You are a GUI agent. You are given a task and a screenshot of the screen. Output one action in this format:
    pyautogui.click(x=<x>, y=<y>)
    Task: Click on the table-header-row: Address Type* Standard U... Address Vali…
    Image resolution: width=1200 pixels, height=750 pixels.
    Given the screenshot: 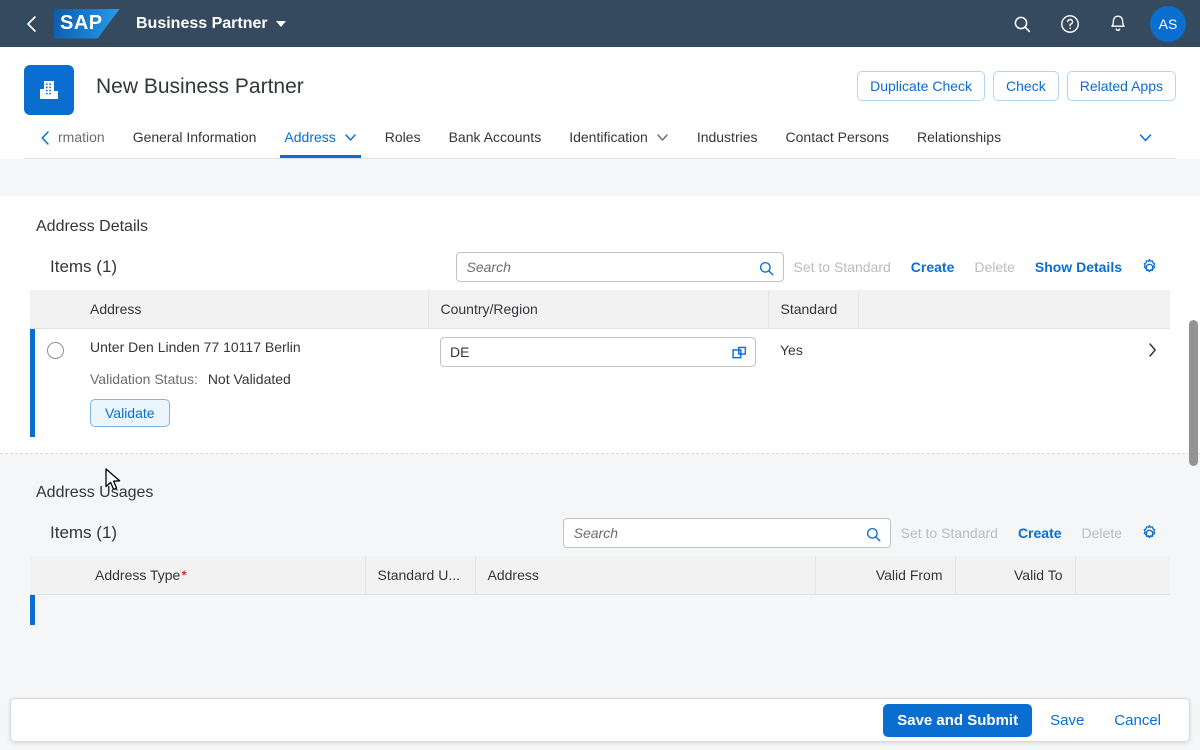 What is the action you would take?
    pyautogui.click(x=600, y=575)
    